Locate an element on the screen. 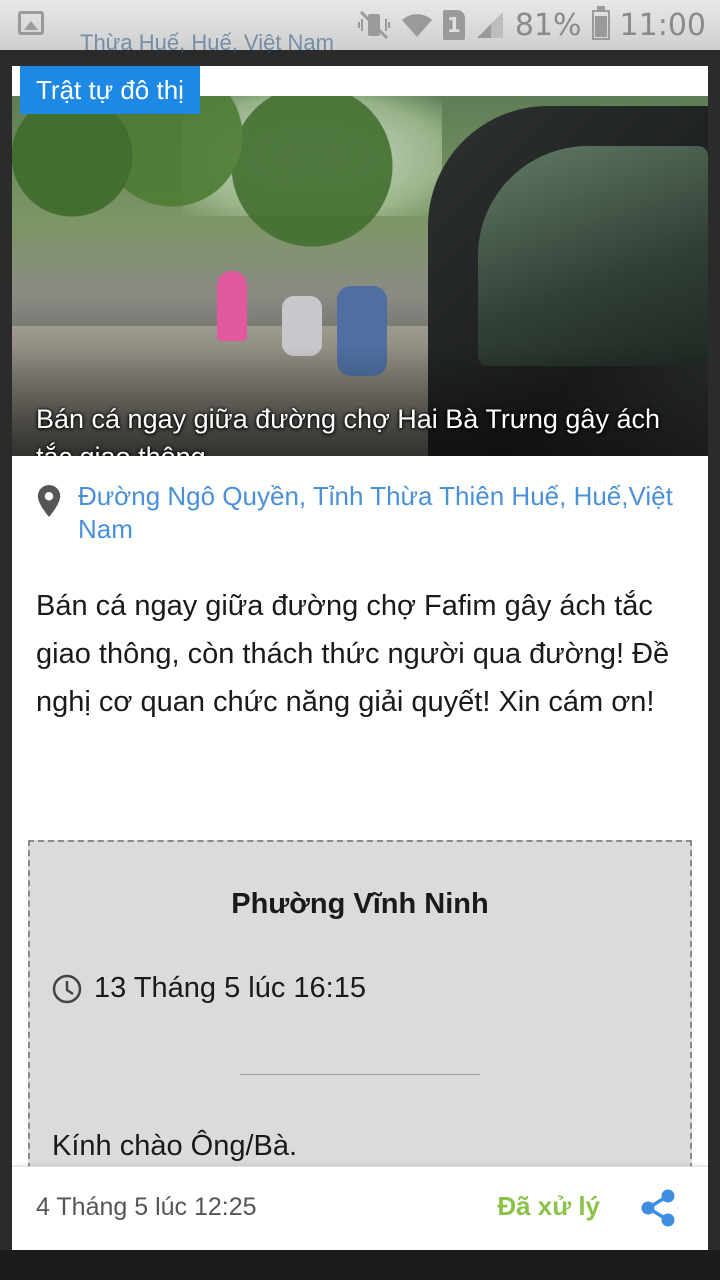 The image size is (720, 1280). reply-time-row: 13 Tháng 5 lúc 16:15 is located at coordinates (209, 988).